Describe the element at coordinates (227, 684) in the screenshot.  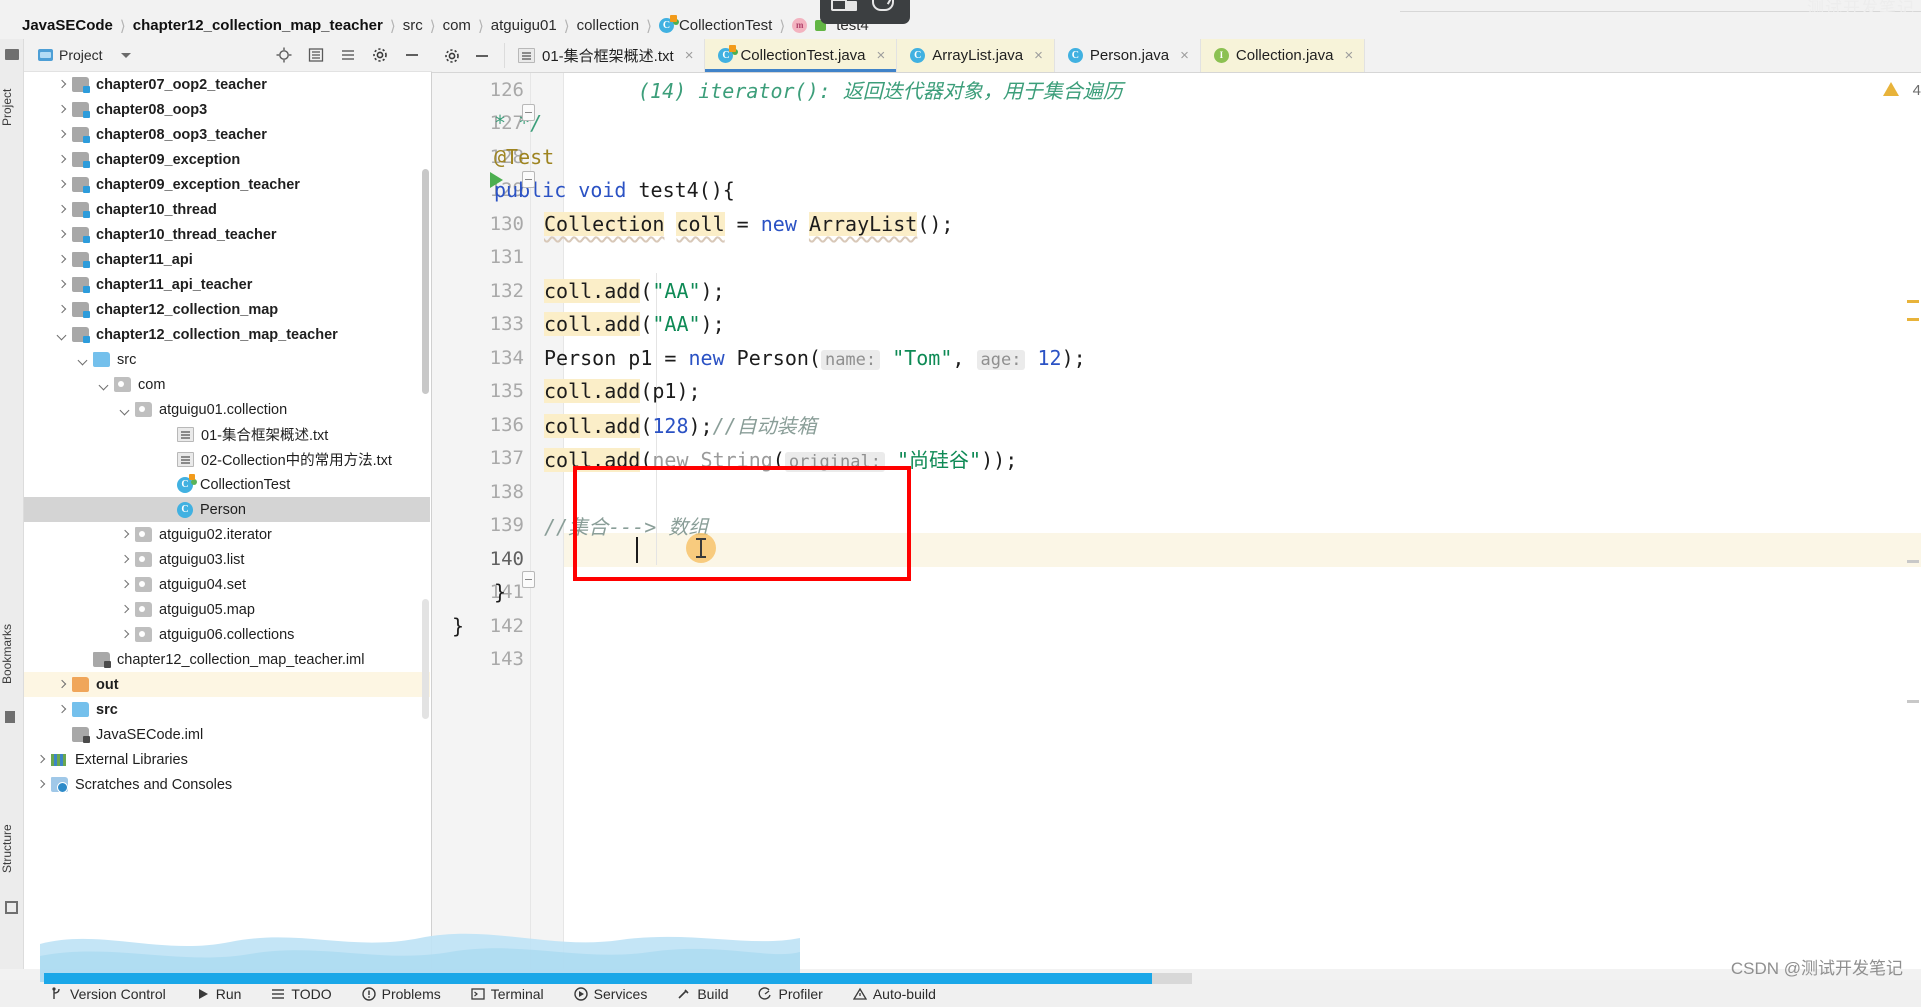
I see `tree-node: out` at that location.